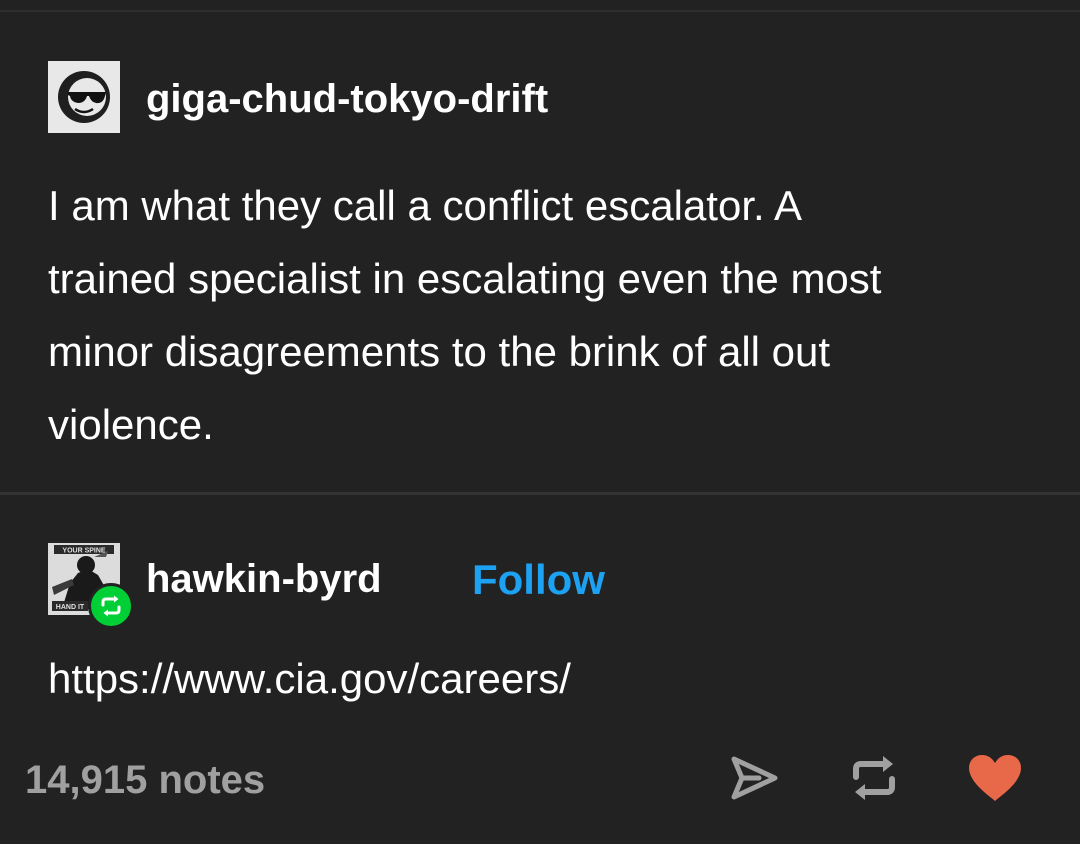 The width and height of the screenshot is (1080, 844). I want to click on reblog-icon, so click(874, 778).